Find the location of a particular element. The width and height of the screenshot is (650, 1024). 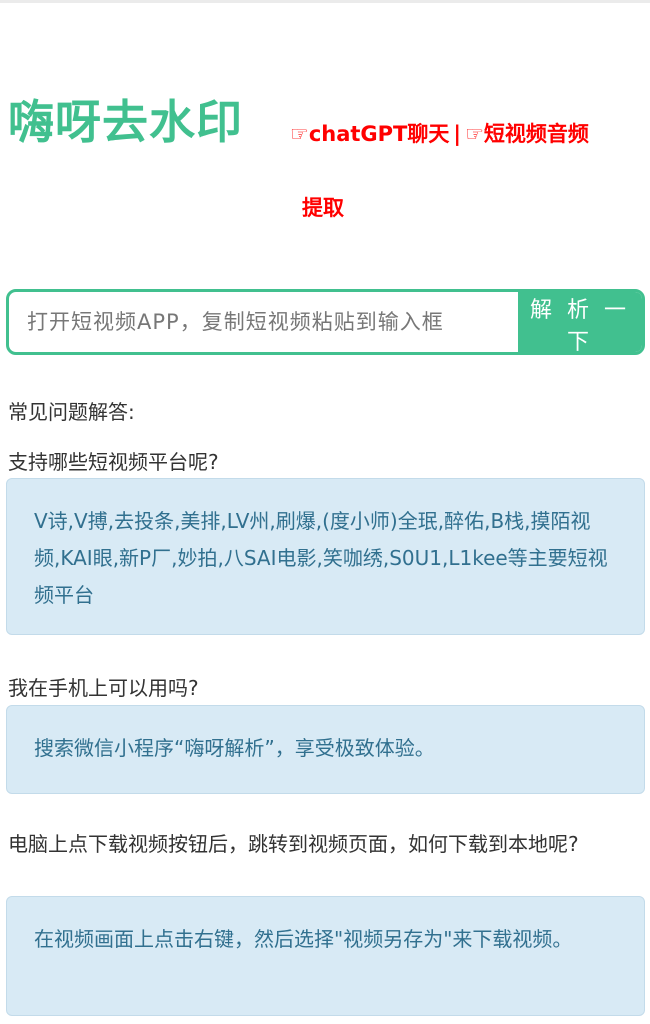

top-border is located at coordinates (325, 1).